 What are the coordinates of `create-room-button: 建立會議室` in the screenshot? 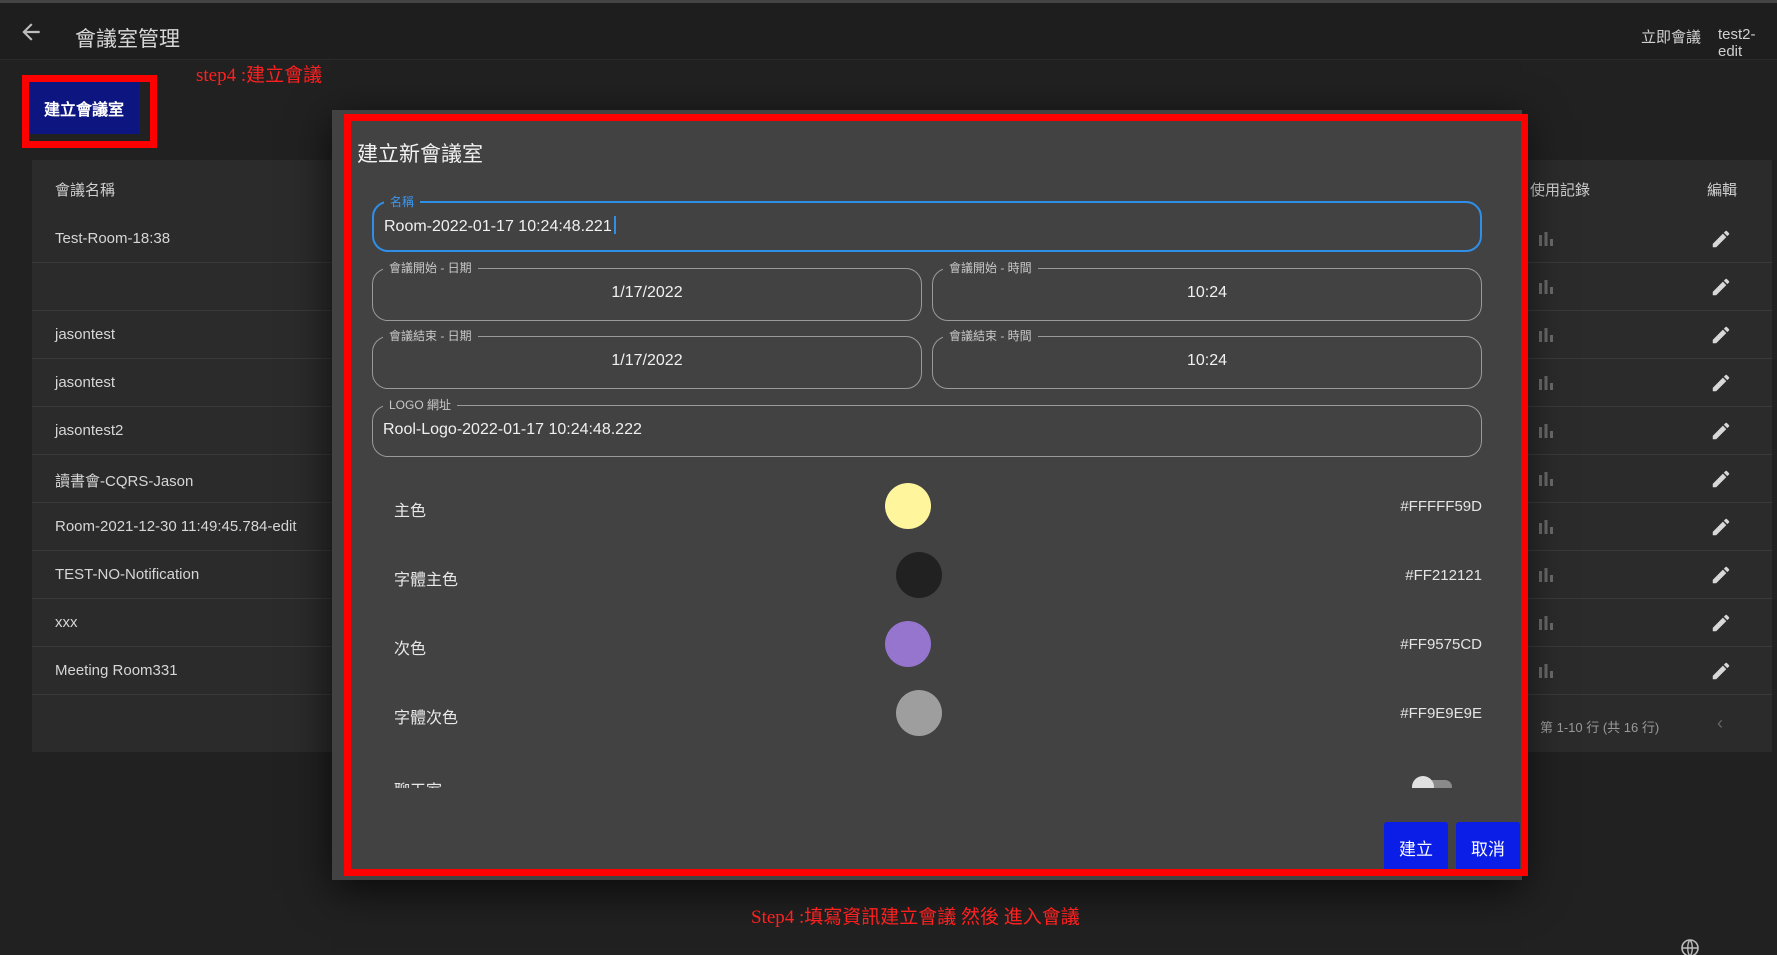 It's located at (84, 108).